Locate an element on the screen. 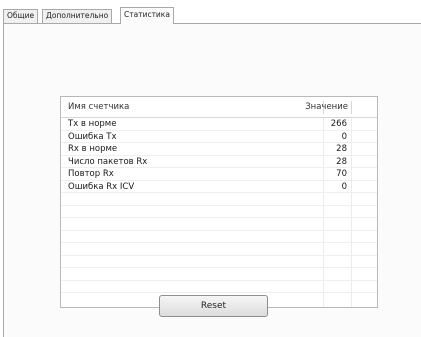  table-row: Tx в норме 266 is located at coordinates (219, 124).